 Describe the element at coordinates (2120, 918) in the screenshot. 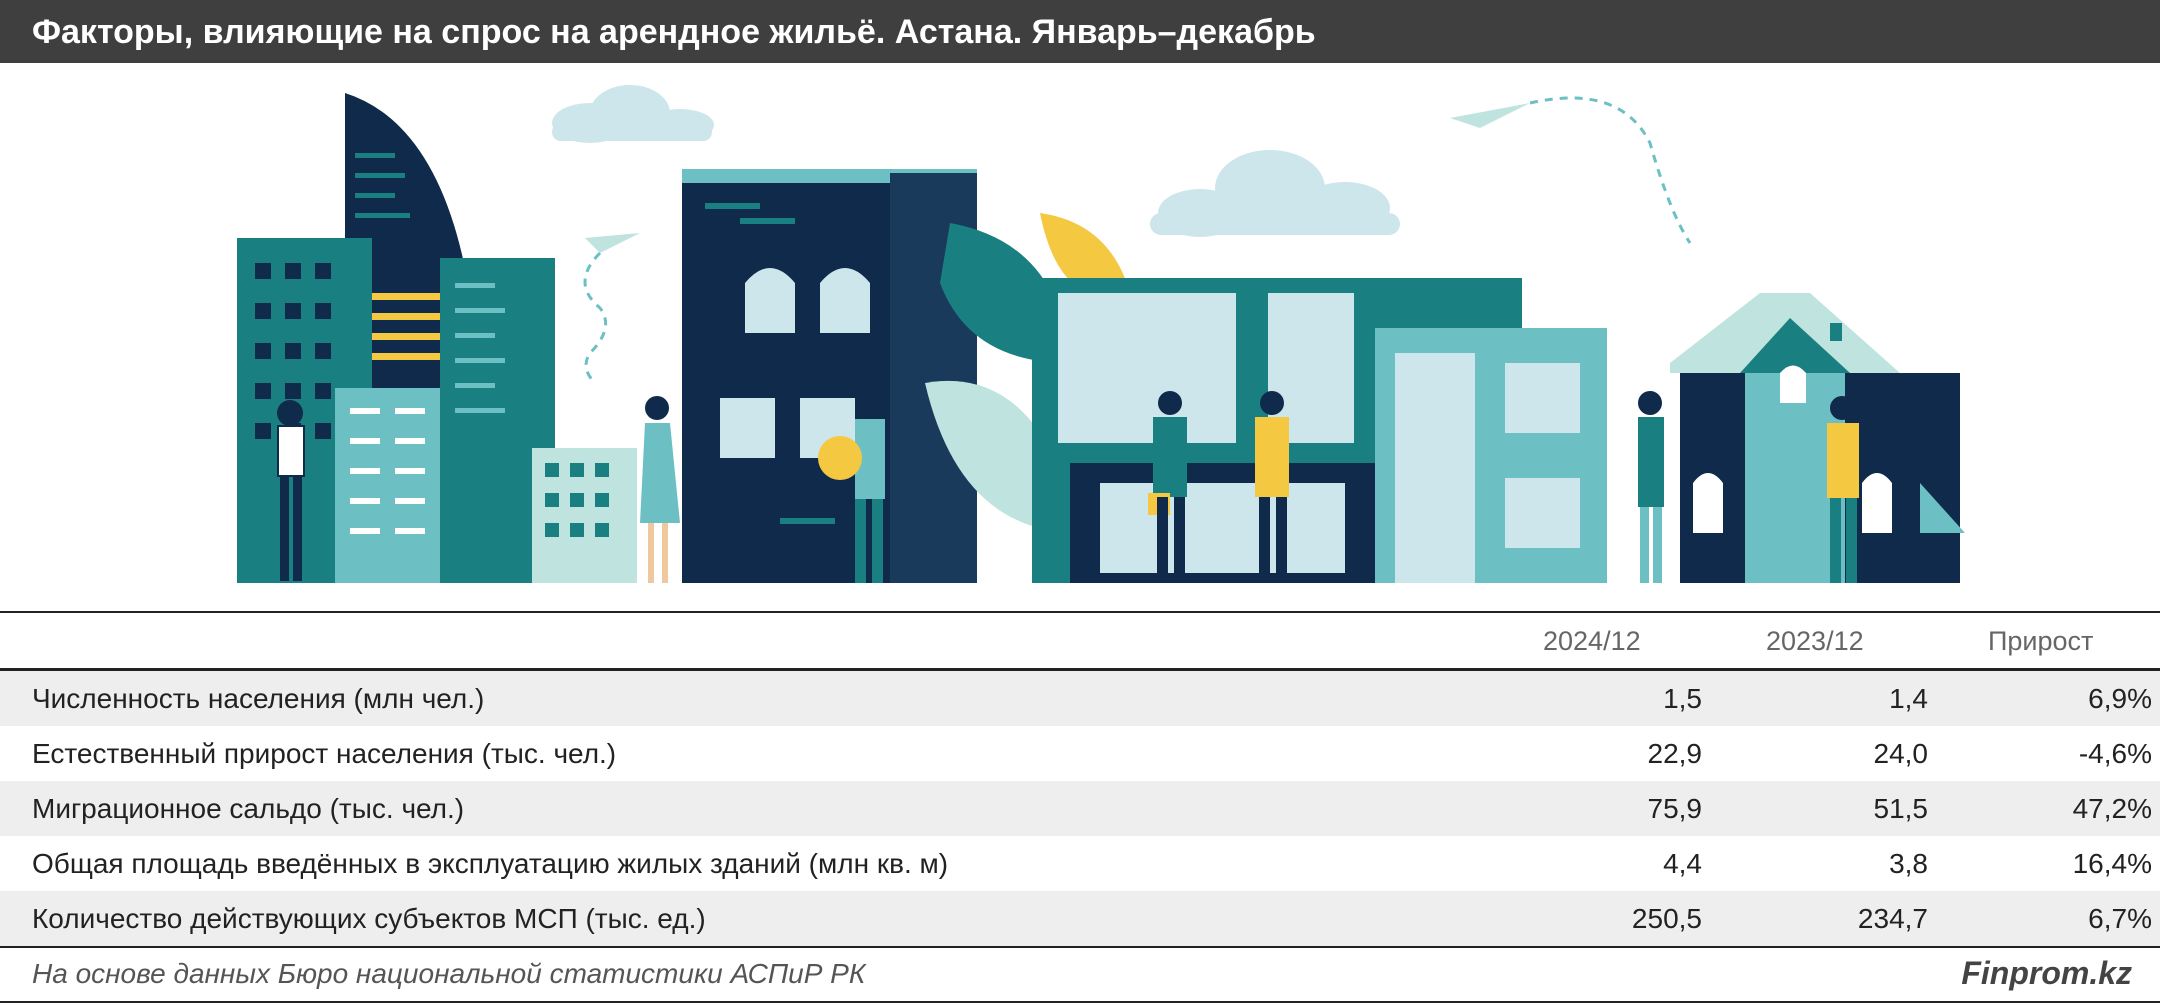

I see `value-growth: 6,7%` at that location.